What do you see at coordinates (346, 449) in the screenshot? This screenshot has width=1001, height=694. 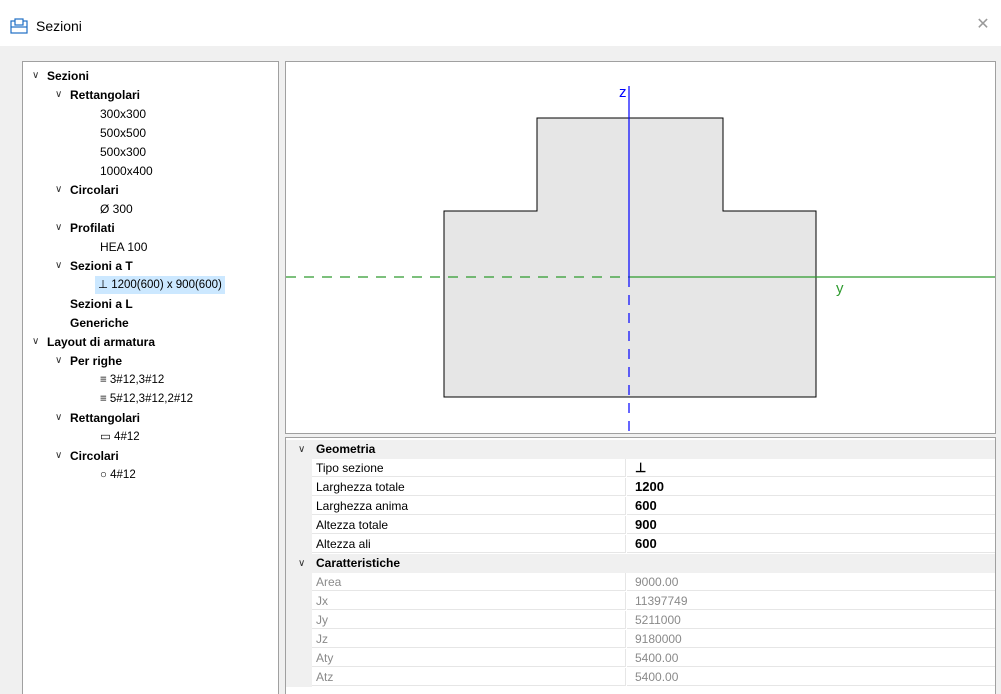 I see `category-label: Geometria` at bounding box center [346, 449].